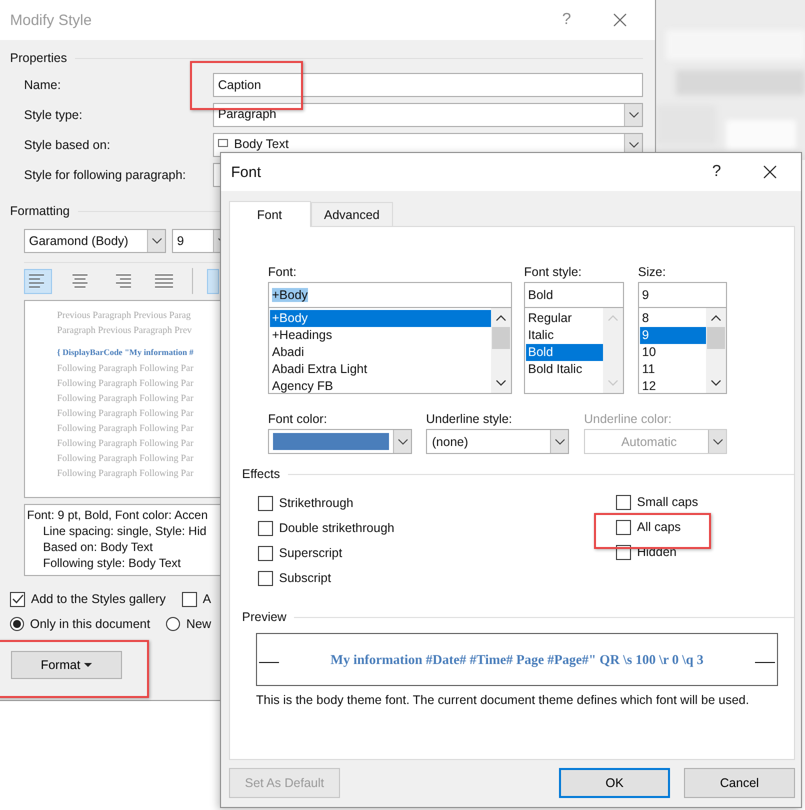 The width and height of the screenshot is (805, 810). What do you see at coordinates (564, 352) in the screenshot?
I see `list-item: Bold` at bounding box center [564, 352].